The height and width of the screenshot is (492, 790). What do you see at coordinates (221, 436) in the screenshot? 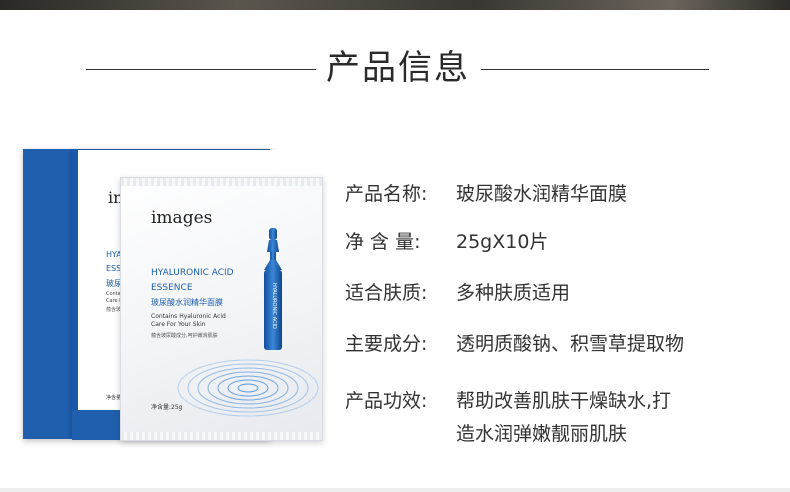
I see `sachet-seal-bottom` at bounding box center [221, 436].